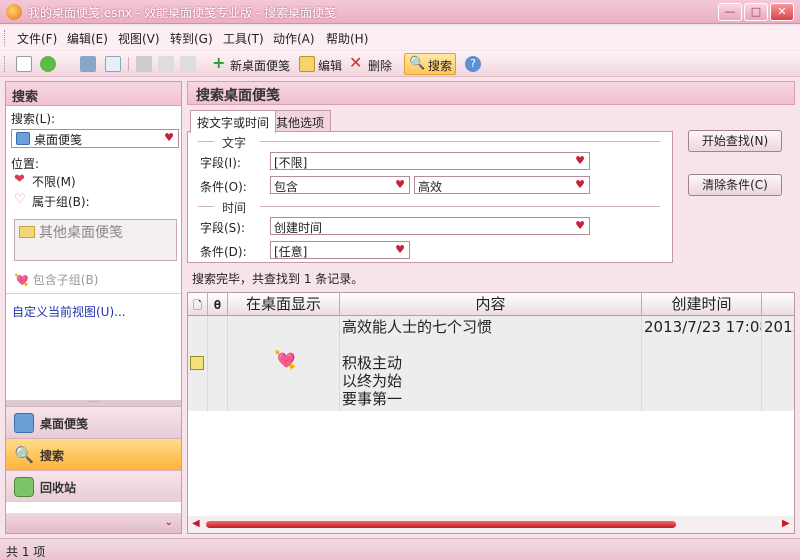 The image size is (800, 560). Describe the element at coordinates (52, 456) in the screenshot. I see `nav-search-label: 搜索` at that location.